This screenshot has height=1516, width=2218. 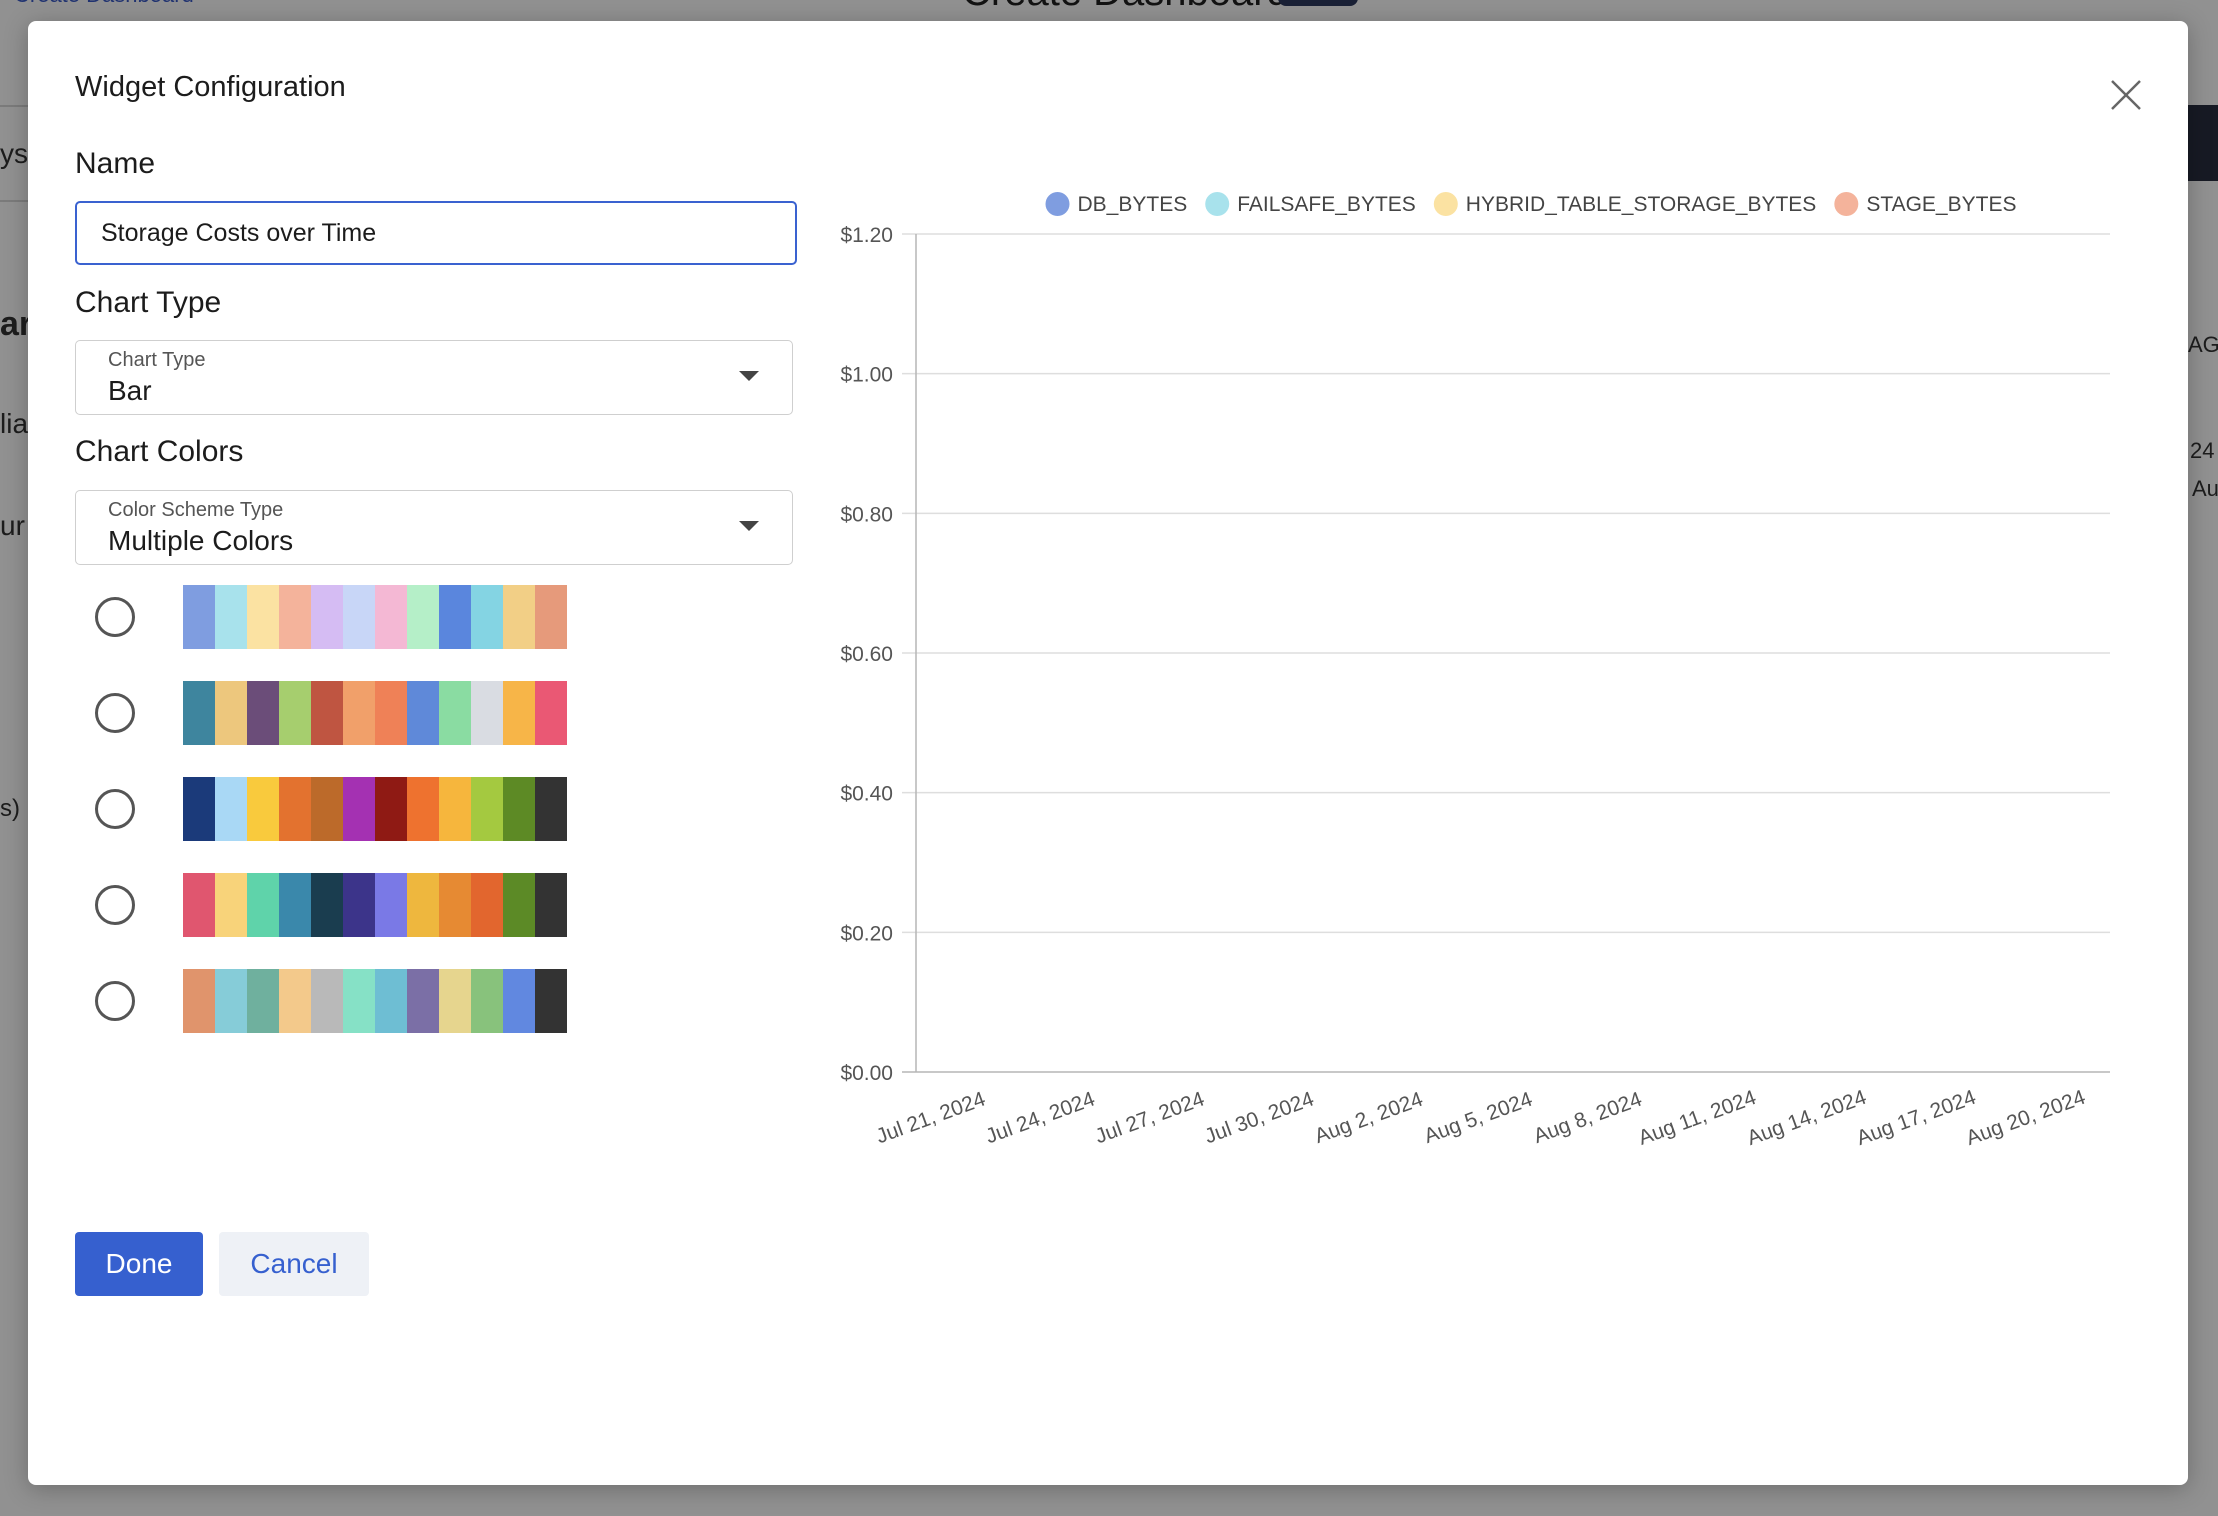 What do you see at coordinates (866, 1073) in the screenshot?
I see `y-tick-label: $0.00` at bounding box center [866, 1073].